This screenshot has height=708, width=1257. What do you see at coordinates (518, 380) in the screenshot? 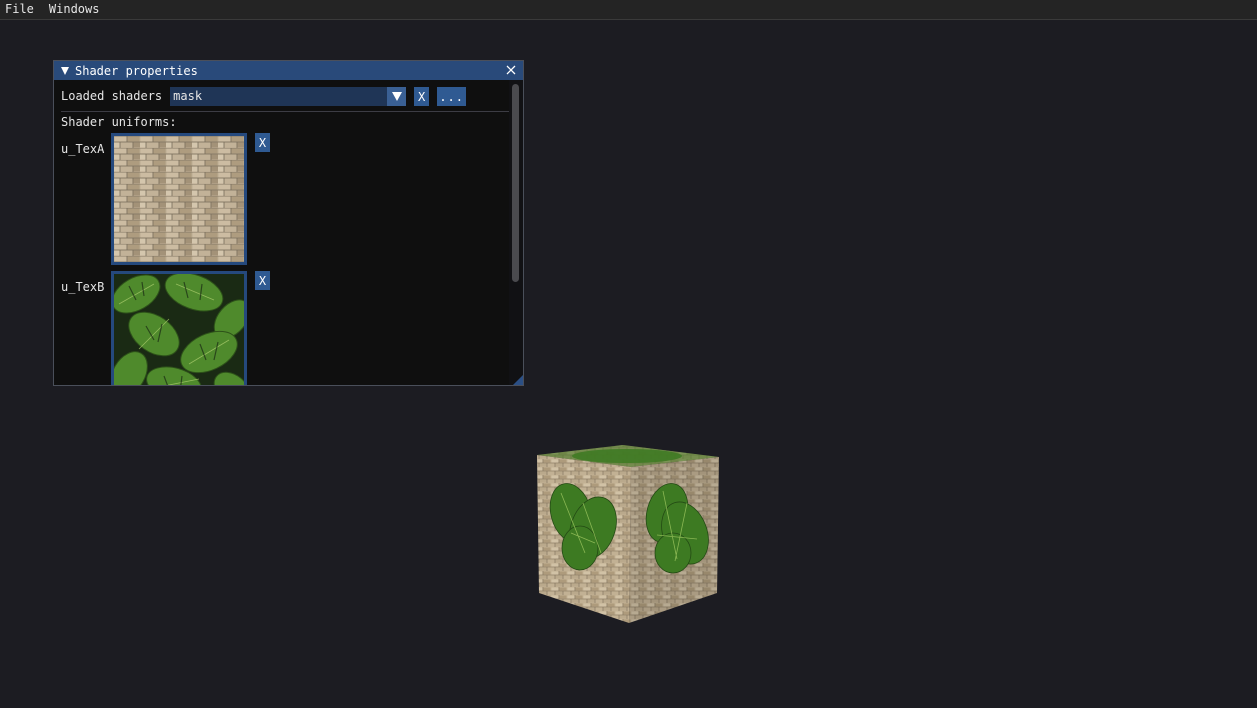
I see `resize-grip` at bounding box center [518, 380].